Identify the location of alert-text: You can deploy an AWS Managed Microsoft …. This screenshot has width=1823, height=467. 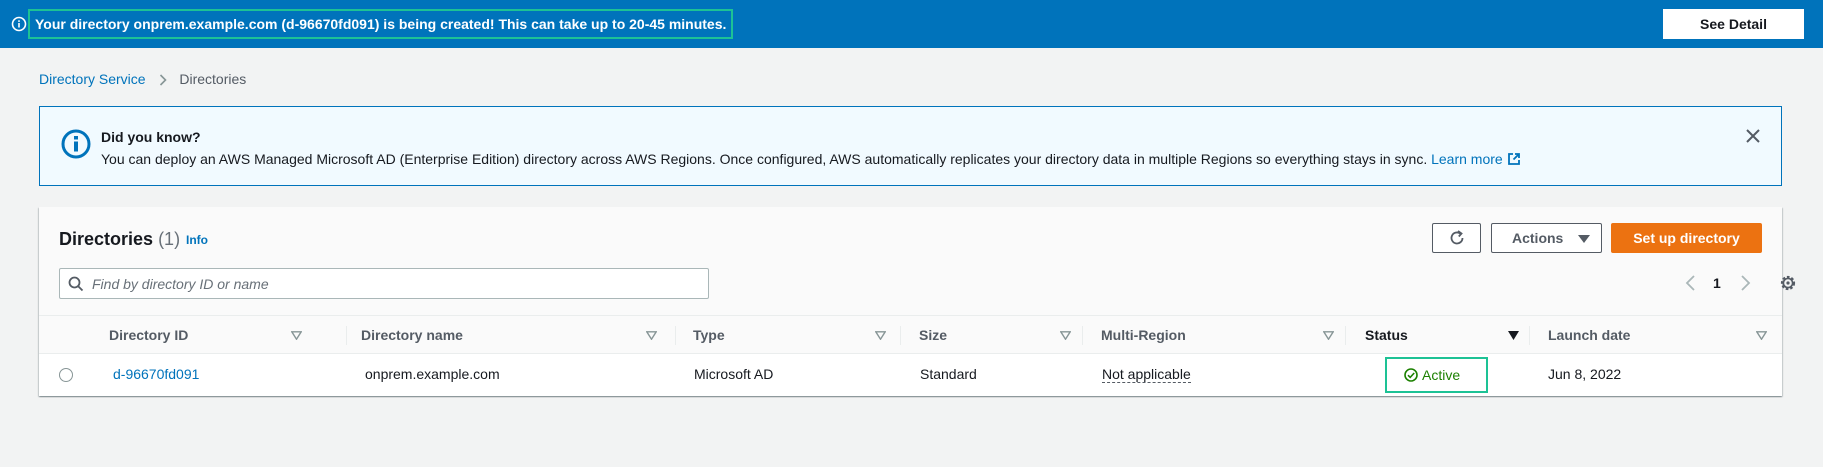
(811, 159).